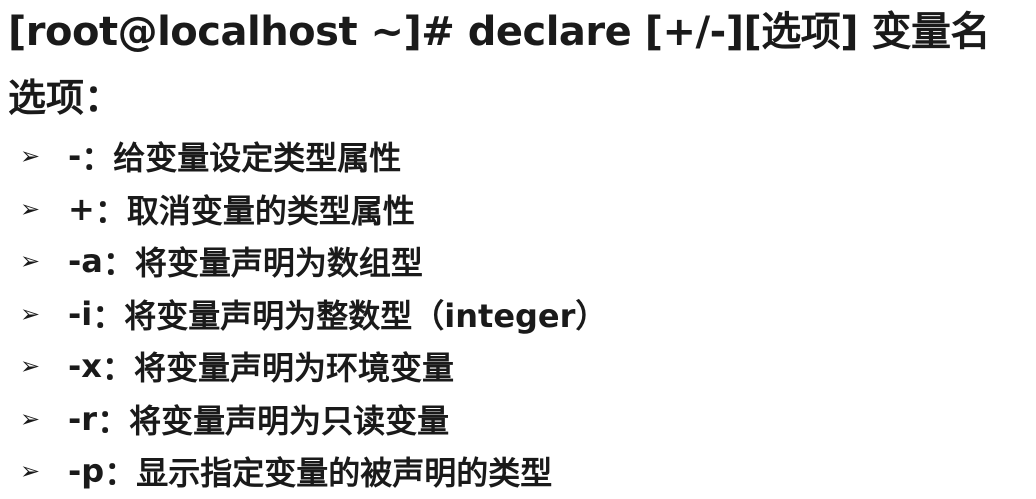 The width and height of the screenshot is (1036, 499). I want to click on option-item-plus: ➢ + ： 取消变量的类型属性, so click(313, 209).